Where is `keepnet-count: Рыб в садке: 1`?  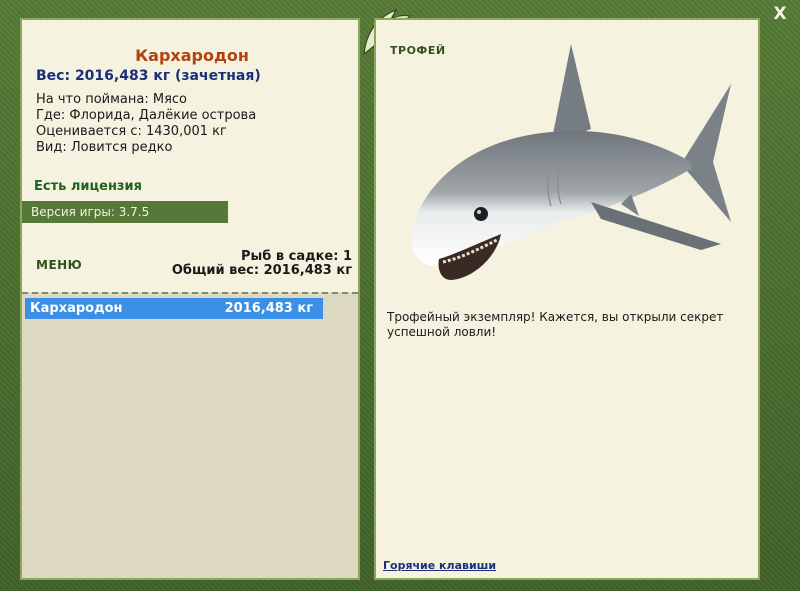
keepnet-count: Рыб в садке: 1 is located at coordinates (296, 256).